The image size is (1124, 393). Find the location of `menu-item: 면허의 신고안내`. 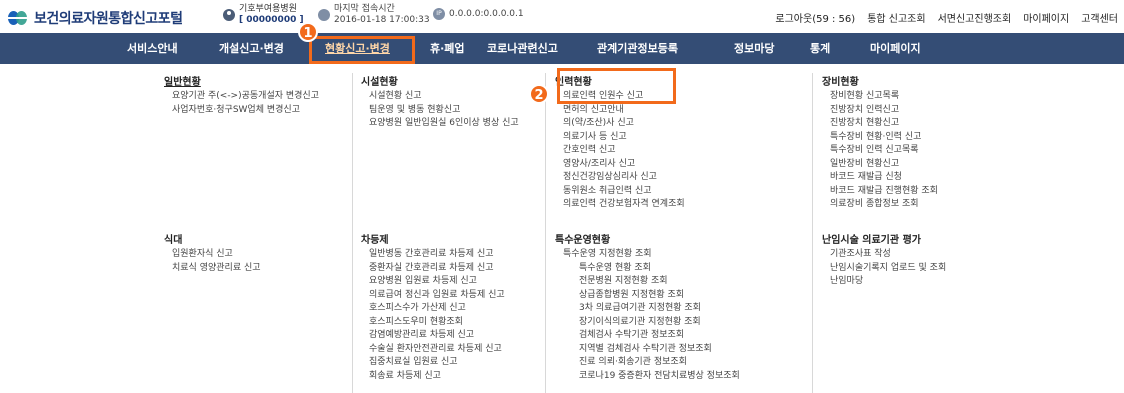

menu-item: 면허의 신고안내 is located at coordinates (620, 111).